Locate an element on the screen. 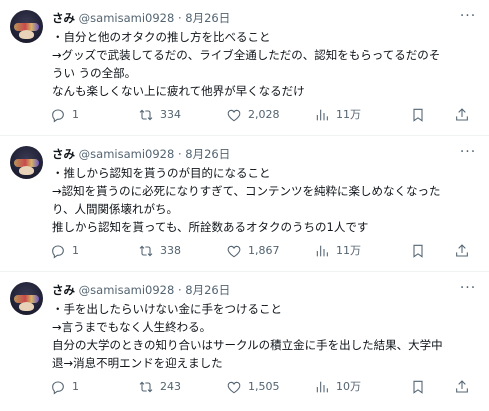 This screenshot has height=411, width=489. tweet-actions: 1 243 1,505 10万 is located at coordinates (265, 387).